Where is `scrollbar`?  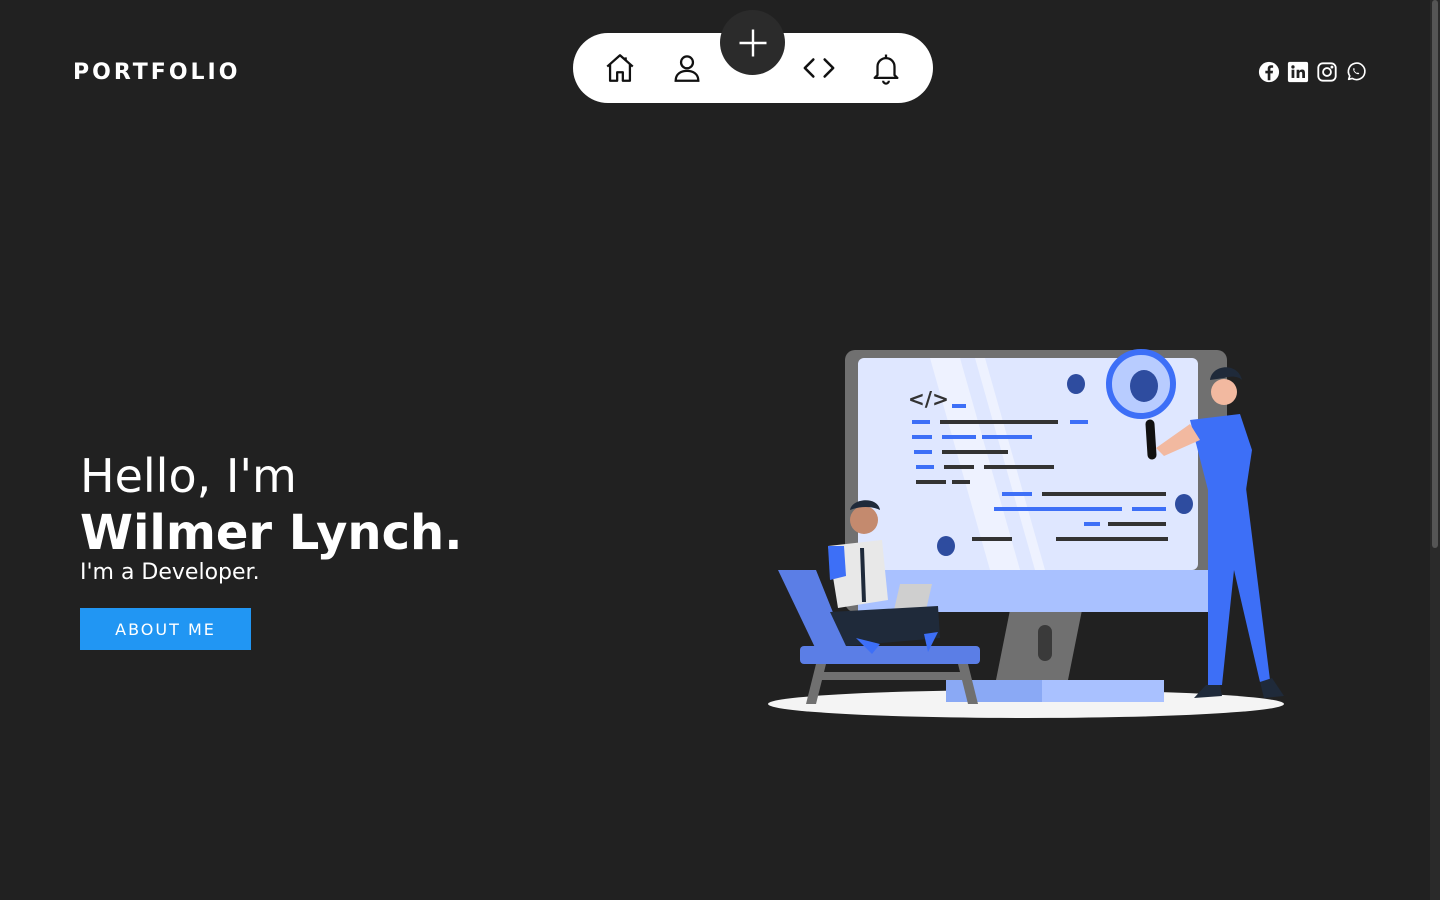 scrollbar is located at coordinates (1435, 450).